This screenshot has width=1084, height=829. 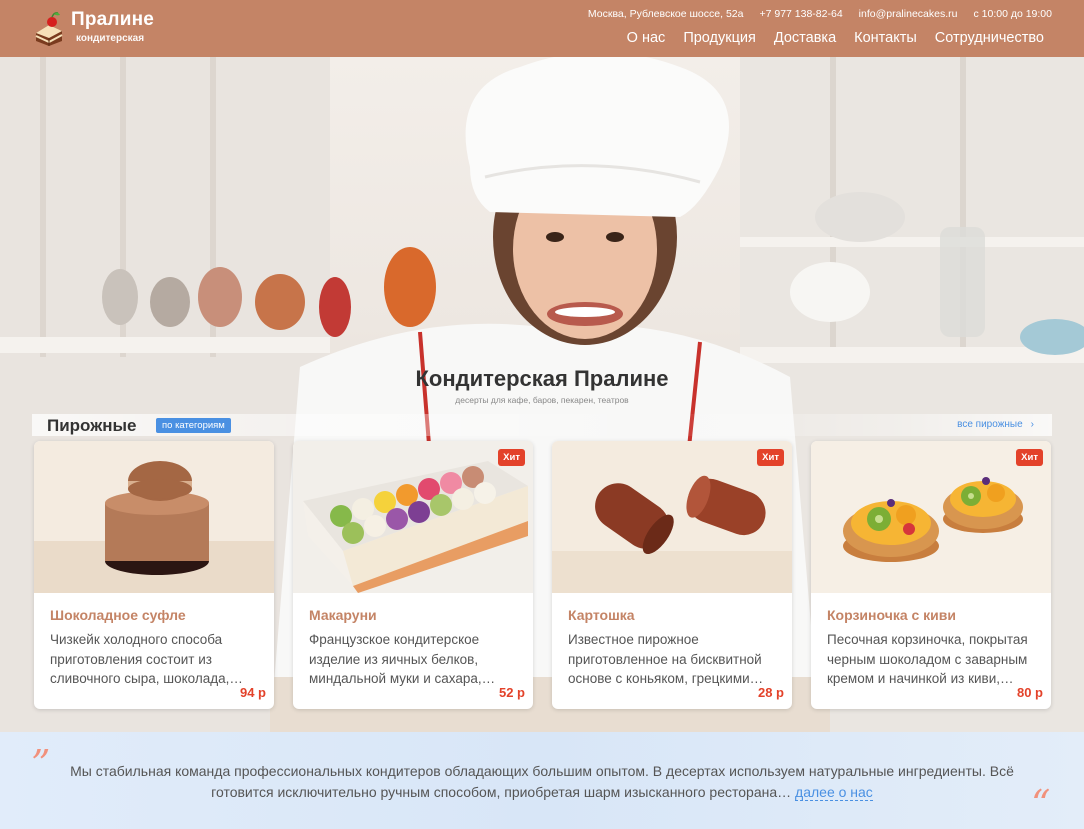 I want to click on logo-subtitle: кондитерская, so click(x=110, y=38).